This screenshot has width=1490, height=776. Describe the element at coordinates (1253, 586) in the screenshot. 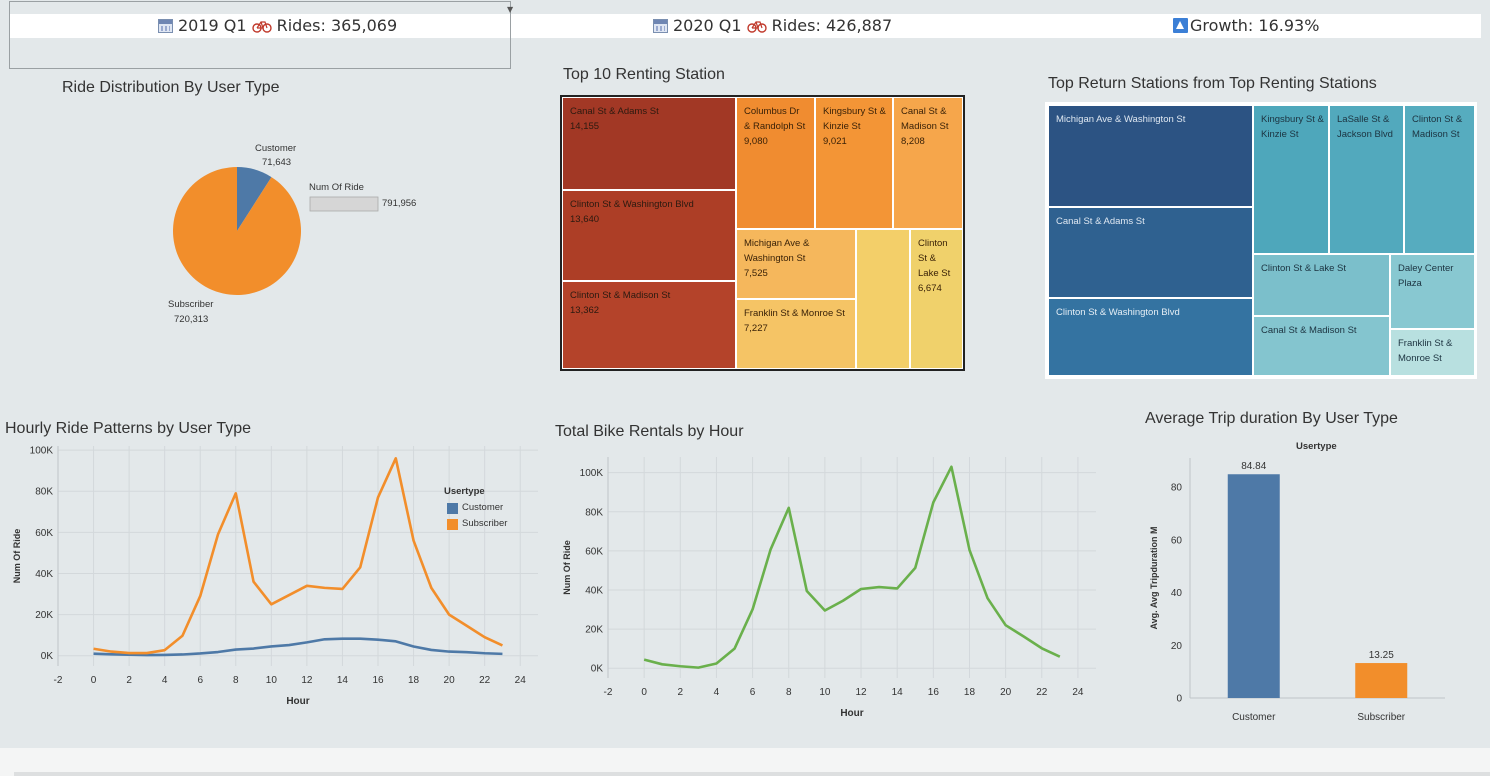

I see `bar-customer` at that location.